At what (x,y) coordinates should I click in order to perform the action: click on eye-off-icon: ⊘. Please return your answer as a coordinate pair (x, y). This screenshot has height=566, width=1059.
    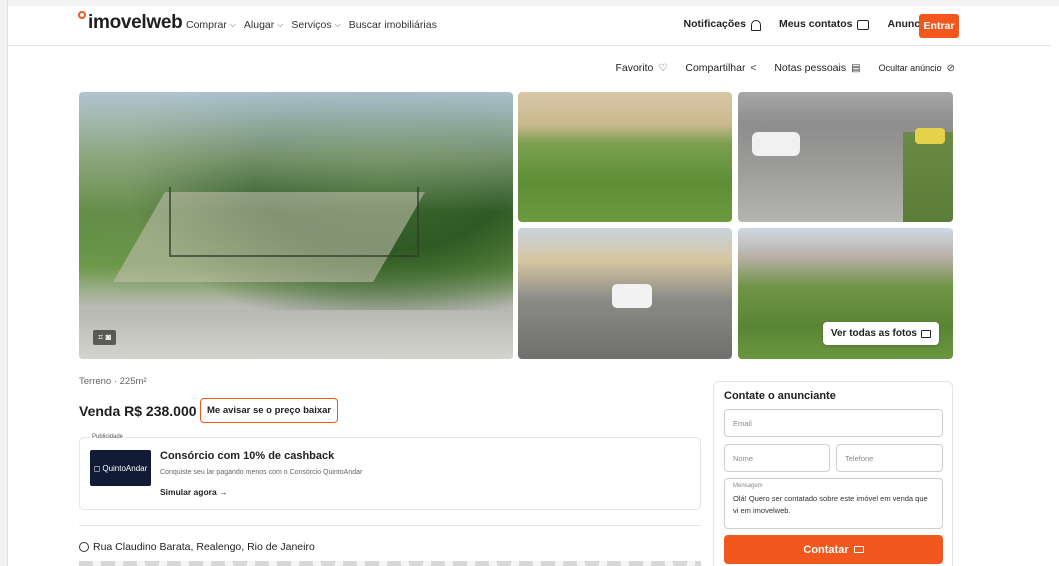
    Looking at the image, I should click on (950, 68).